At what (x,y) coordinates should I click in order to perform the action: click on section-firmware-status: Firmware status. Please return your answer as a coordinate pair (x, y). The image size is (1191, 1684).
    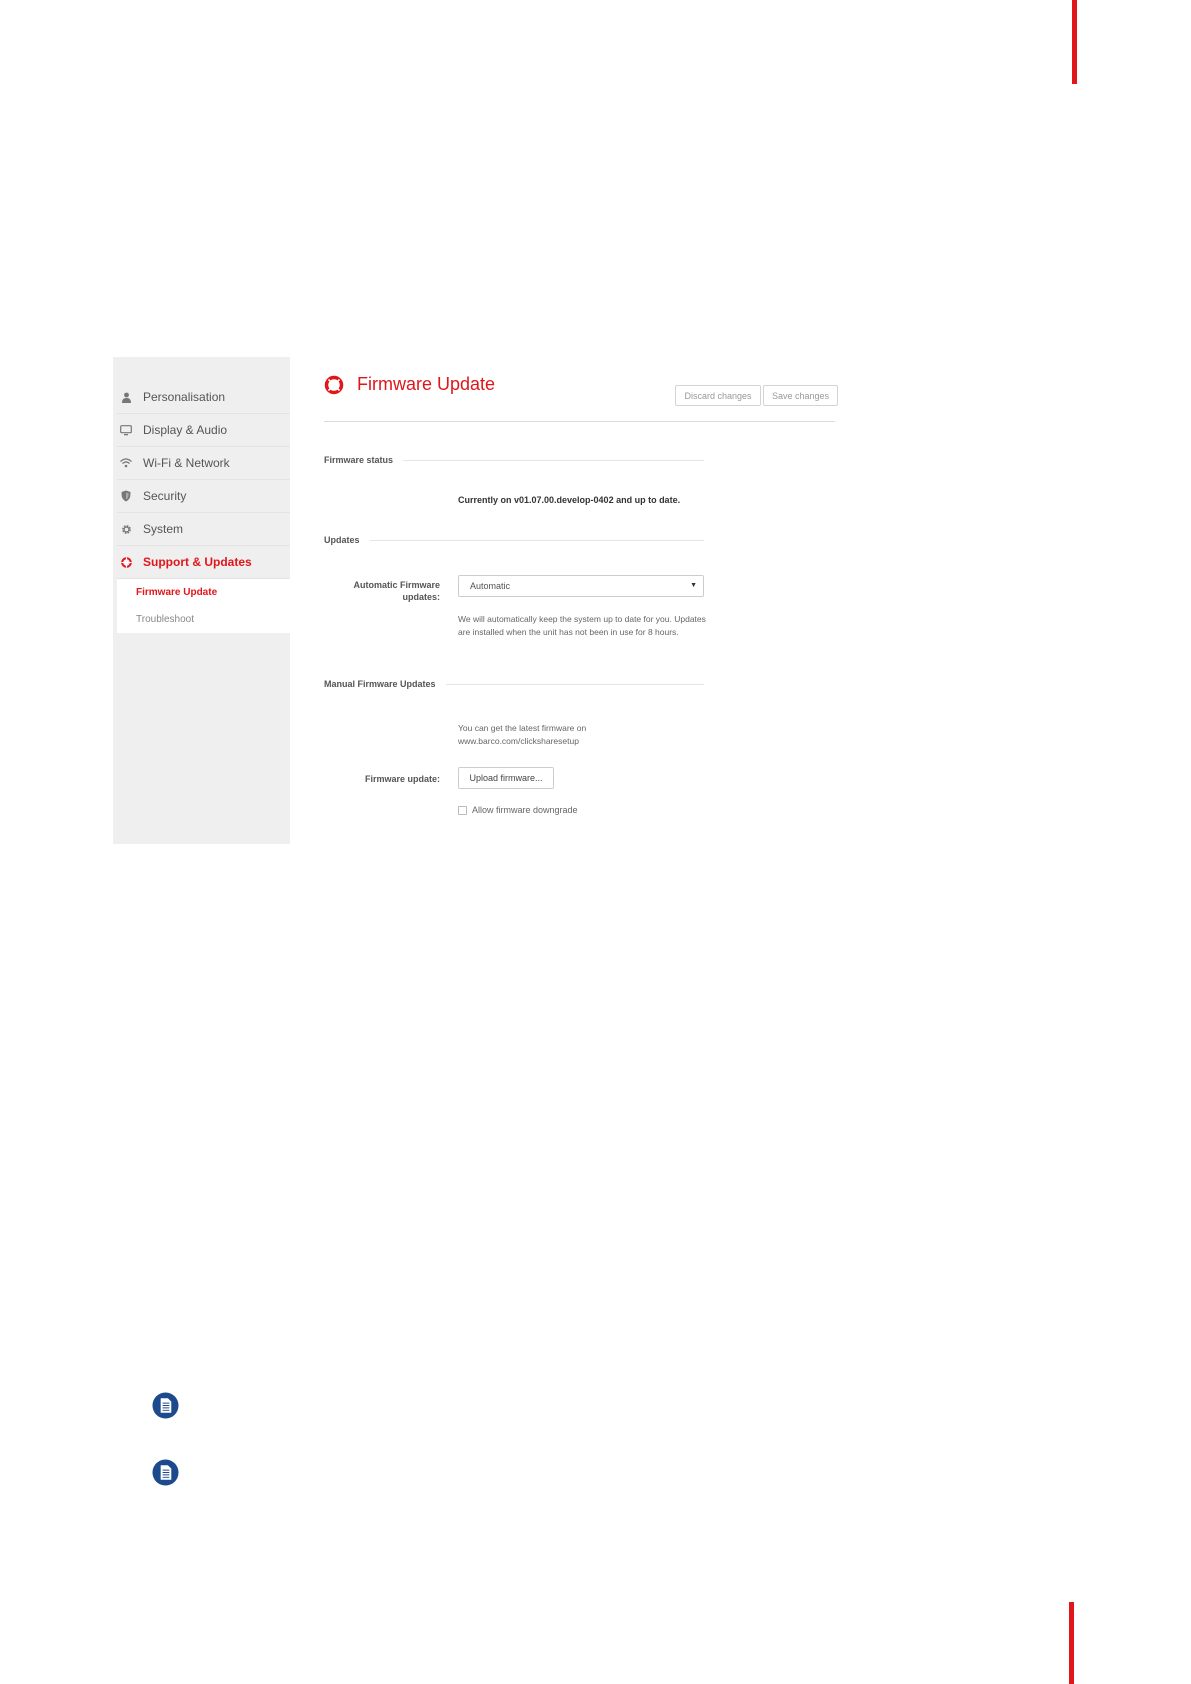
    Looking at the image, I should click on (514, 460).